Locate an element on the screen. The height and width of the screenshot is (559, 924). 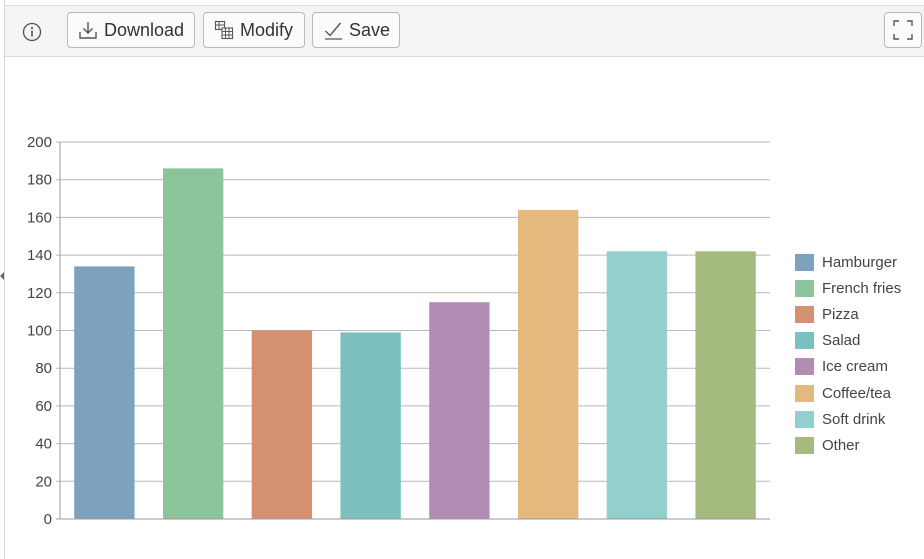
toolbar: Download Modify Save is located at coordinates (464, 31).